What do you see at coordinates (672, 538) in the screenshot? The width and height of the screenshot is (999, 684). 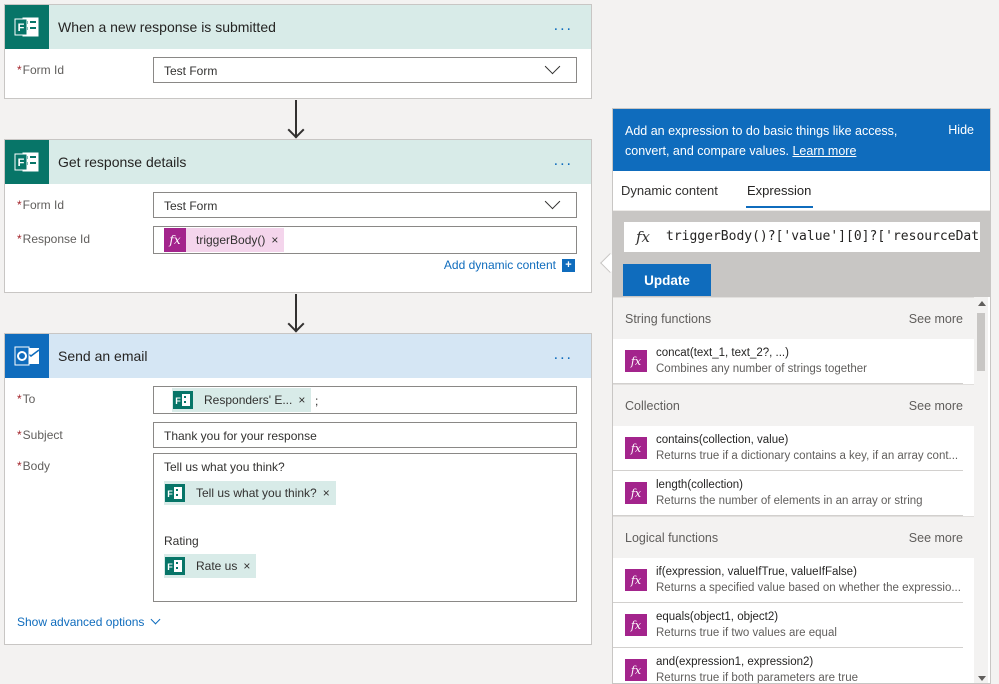 I see `section-name: Logical functions` at bounding box center [672, 538].